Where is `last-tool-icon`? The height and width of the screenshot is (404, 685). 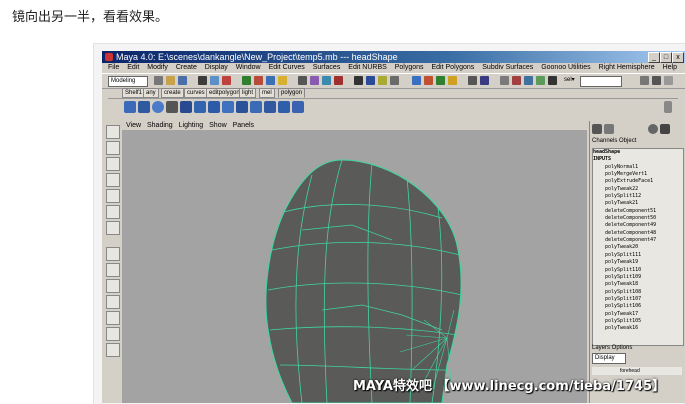
last-tool-icon is located at coordinates (113, 228).